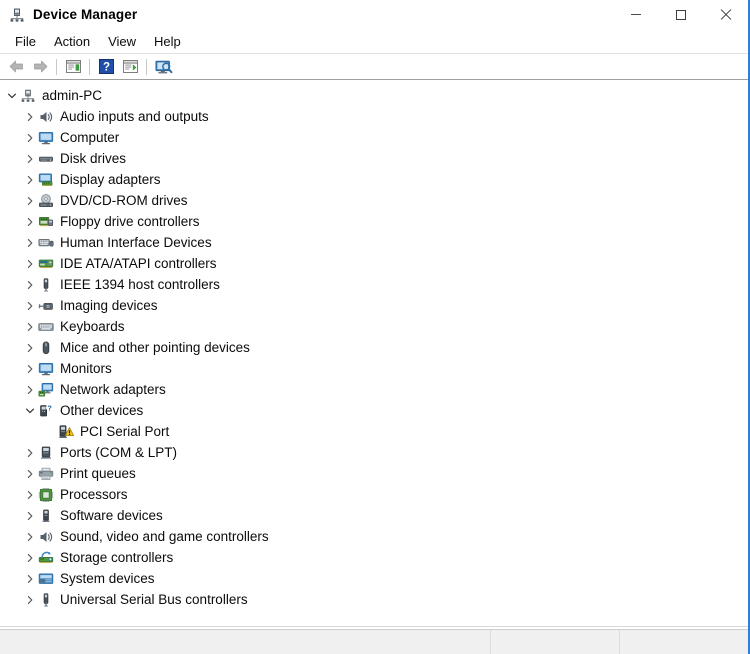 The height and width of the screenshot is (654, 750). Describe the element at coordinates (374, 578) in the screenshot. I see `tree-row-system-devices: System devices` at that location.